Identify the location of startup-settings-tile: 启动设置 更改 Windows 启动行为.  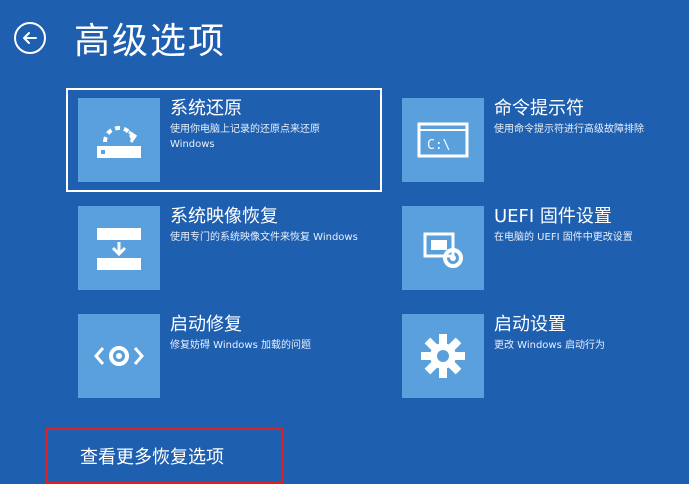
(540, 356).